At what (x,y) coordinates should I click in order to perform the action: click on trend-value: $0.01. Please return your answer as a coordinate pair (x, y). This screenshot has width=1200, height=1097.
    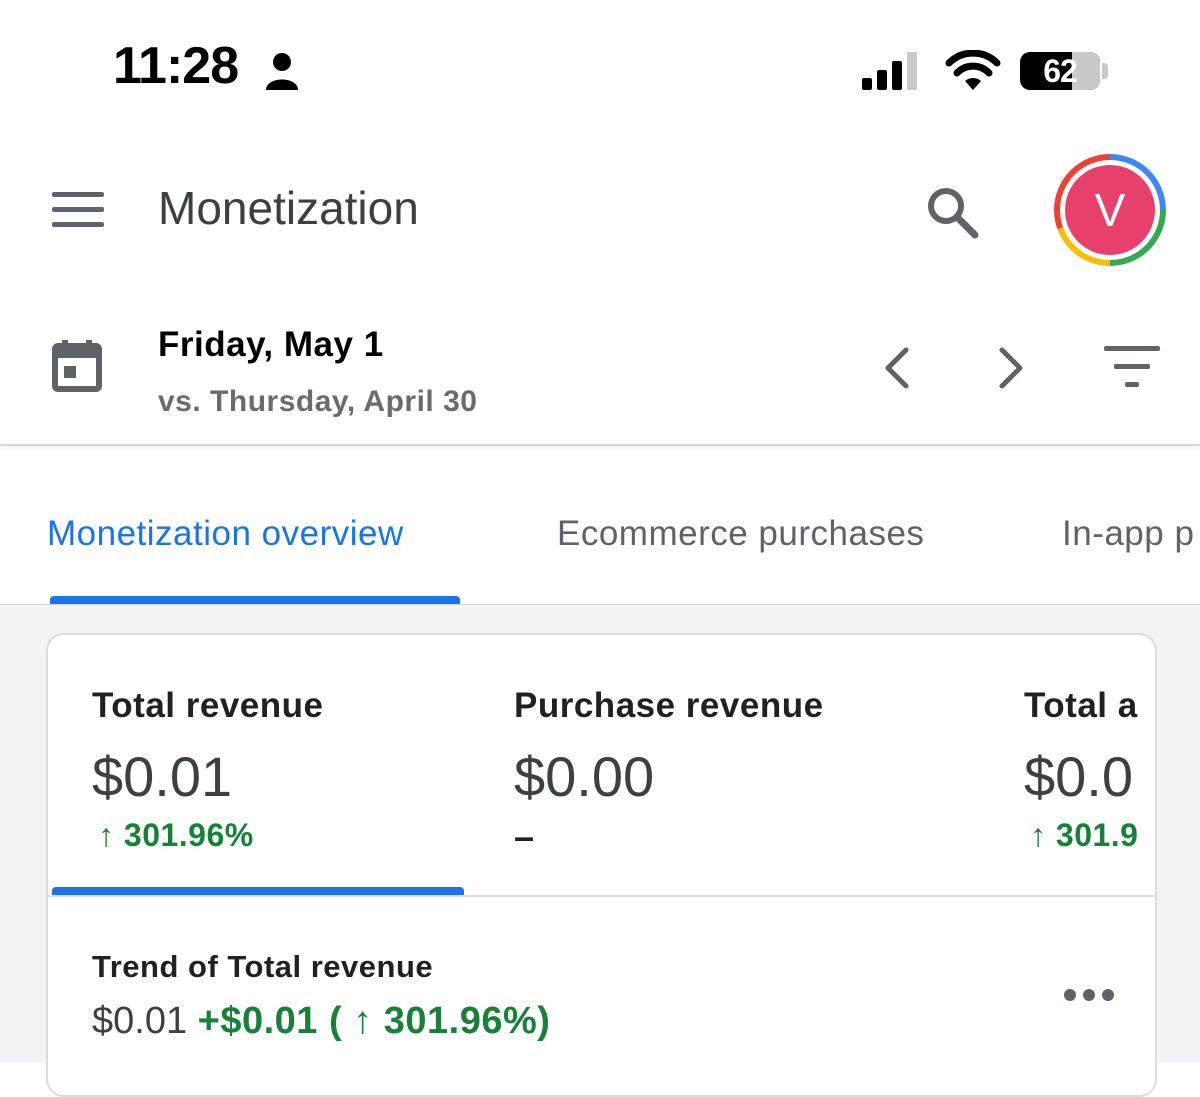
    Looking at the image, I should click on (140, 1021).